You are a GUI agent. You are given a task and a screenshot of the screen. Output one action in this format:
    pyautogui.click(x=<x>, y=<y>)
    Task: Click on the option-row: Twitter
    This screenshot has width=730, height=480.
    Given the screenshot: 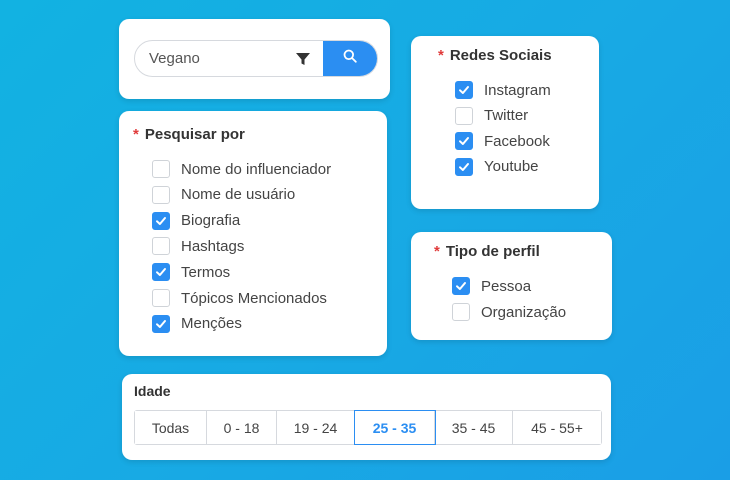 What is the action you would take?
    pyautogui.click(x=491, y=116)
    